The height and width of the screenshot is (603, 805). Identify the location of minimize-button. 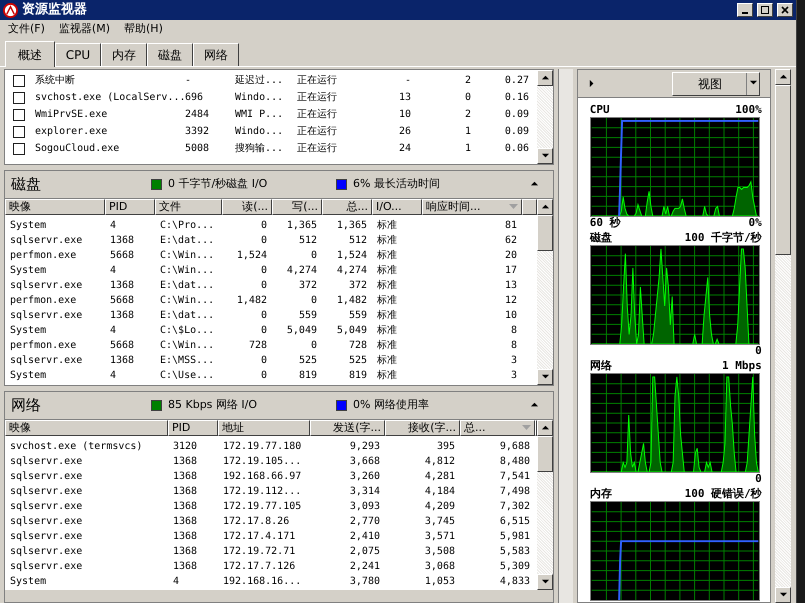
(745, 10).